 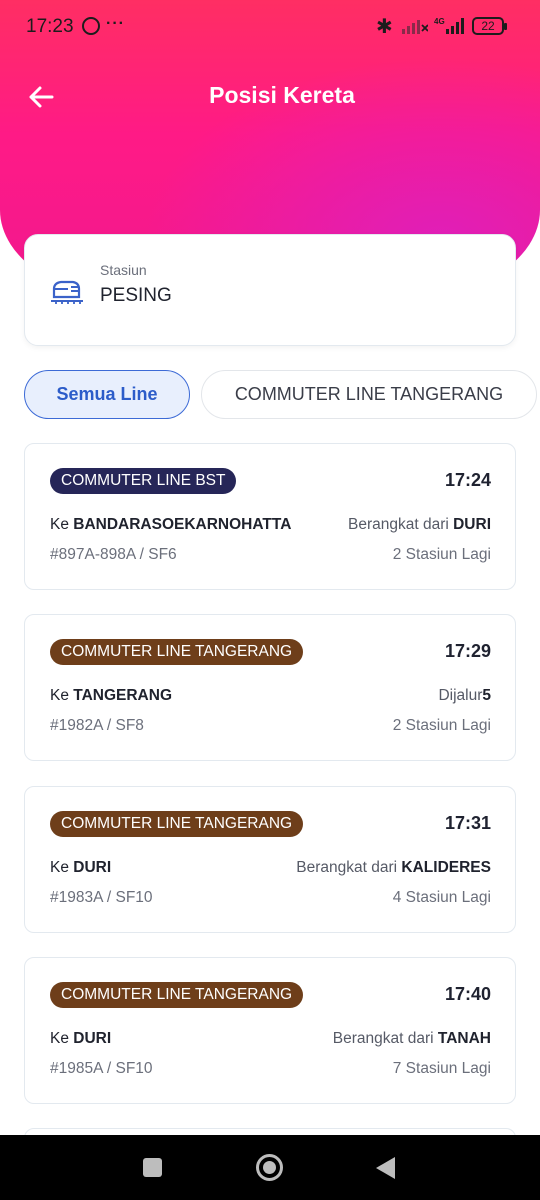 I want to click on departure-info: Berangkat dari KALIDERES, so click(x=393, y=868).